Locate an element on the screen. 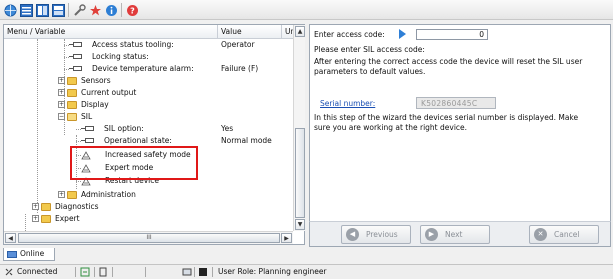 The height and width of the screenshot is (279, 613). wizard-navigation-bar: ◀ Previous ▶ Next ✕ Cancel is located at coordinates (460, 234).